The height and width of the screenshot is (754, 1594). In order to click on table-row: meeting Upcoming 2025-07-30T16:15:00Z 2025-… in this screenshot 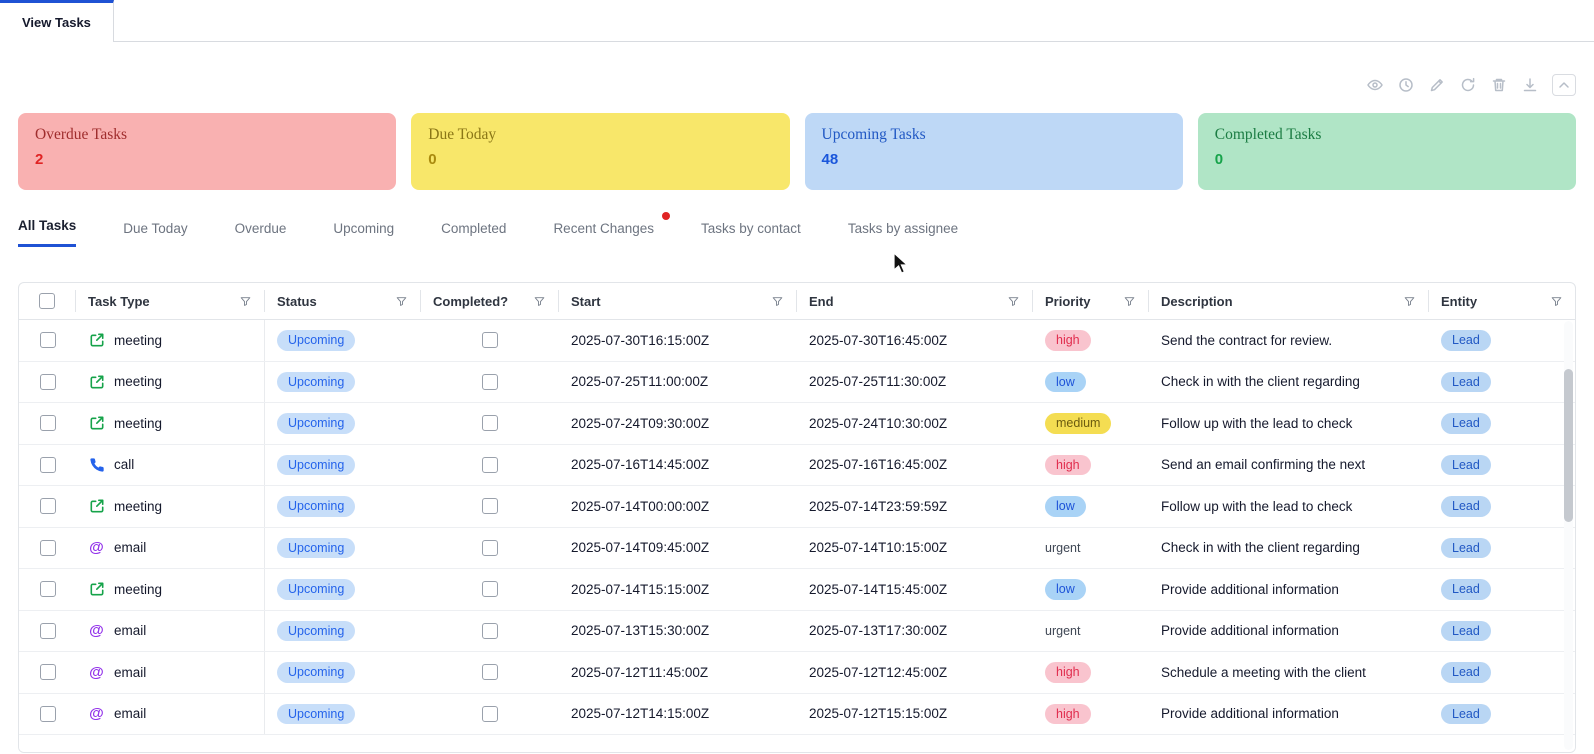, I will do `click(797, 341)`.